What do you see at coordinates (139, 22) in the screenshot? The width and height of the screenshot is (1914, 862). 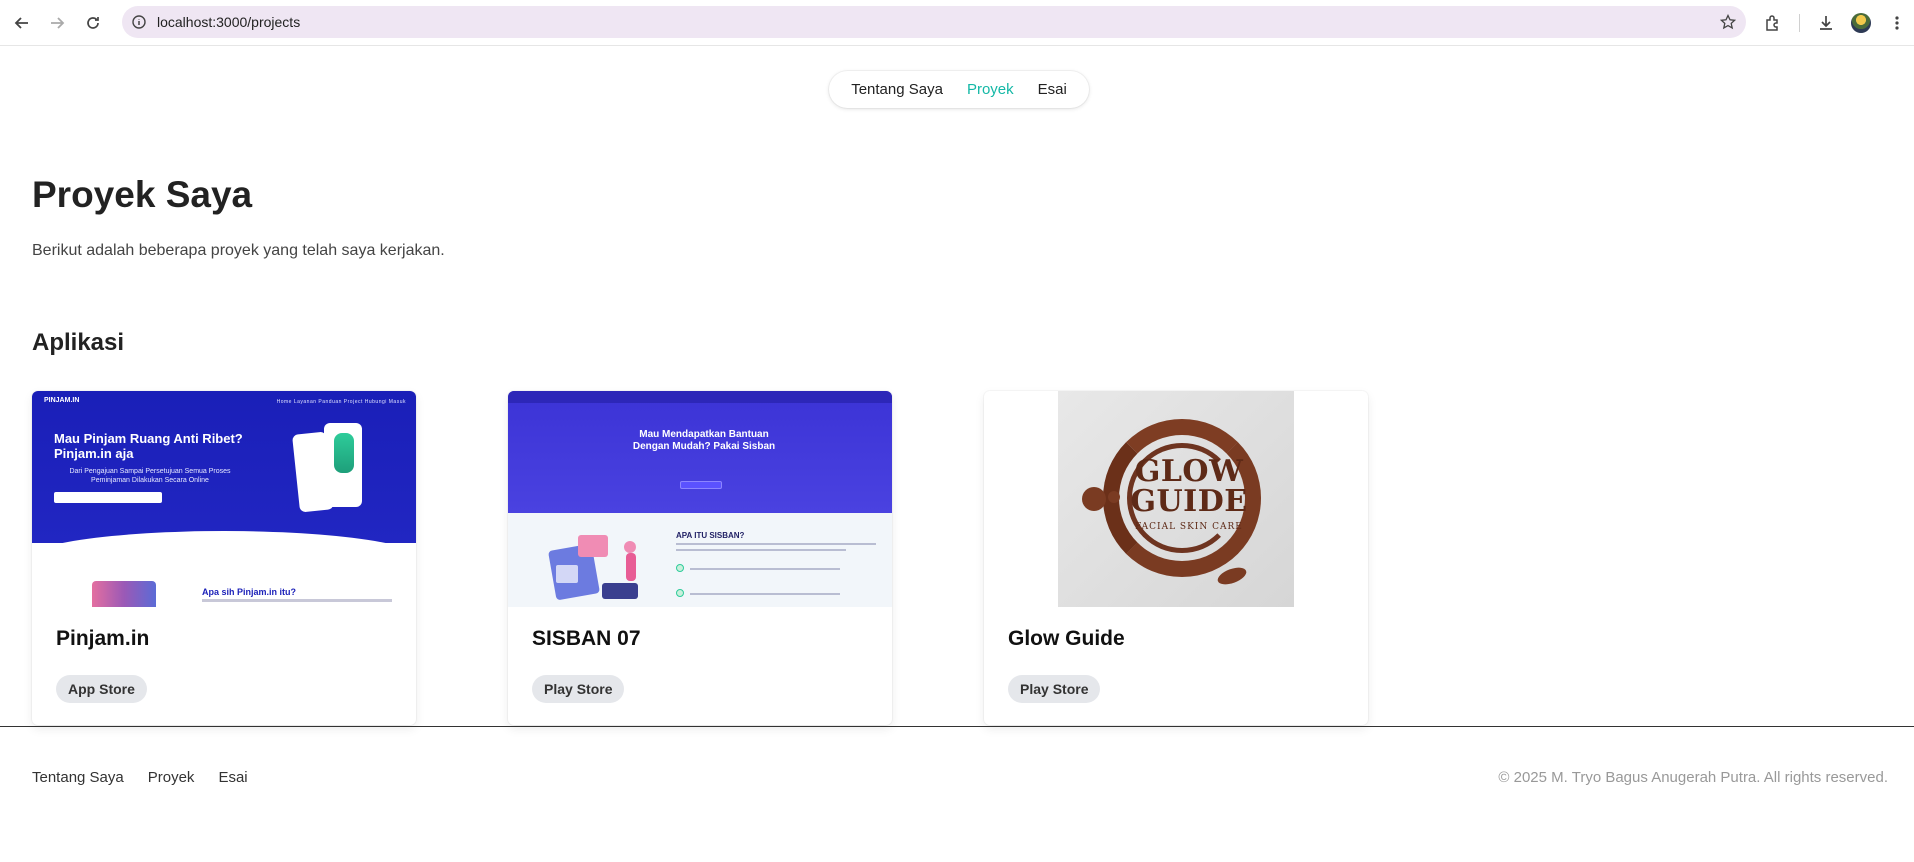 I see `site-info-icon` at bounding box center [139, 22].